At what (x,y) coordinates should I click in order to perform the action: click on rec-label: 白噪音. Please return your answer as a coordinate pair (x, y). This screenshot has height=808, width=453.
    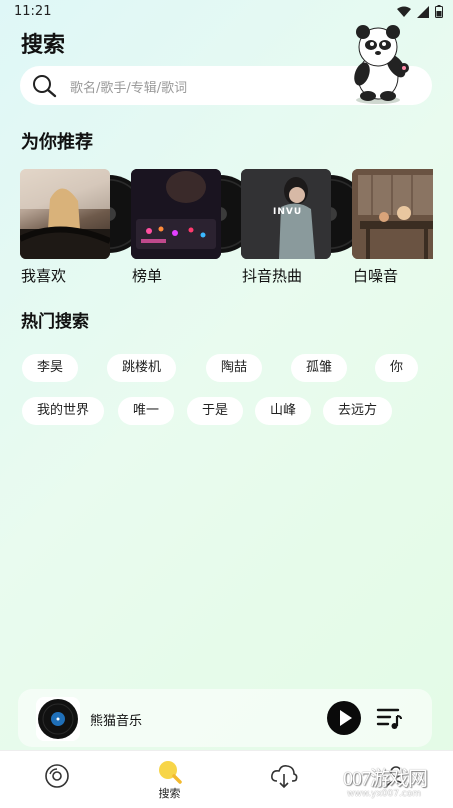
    Looking at the image, I should click on (376, 276).